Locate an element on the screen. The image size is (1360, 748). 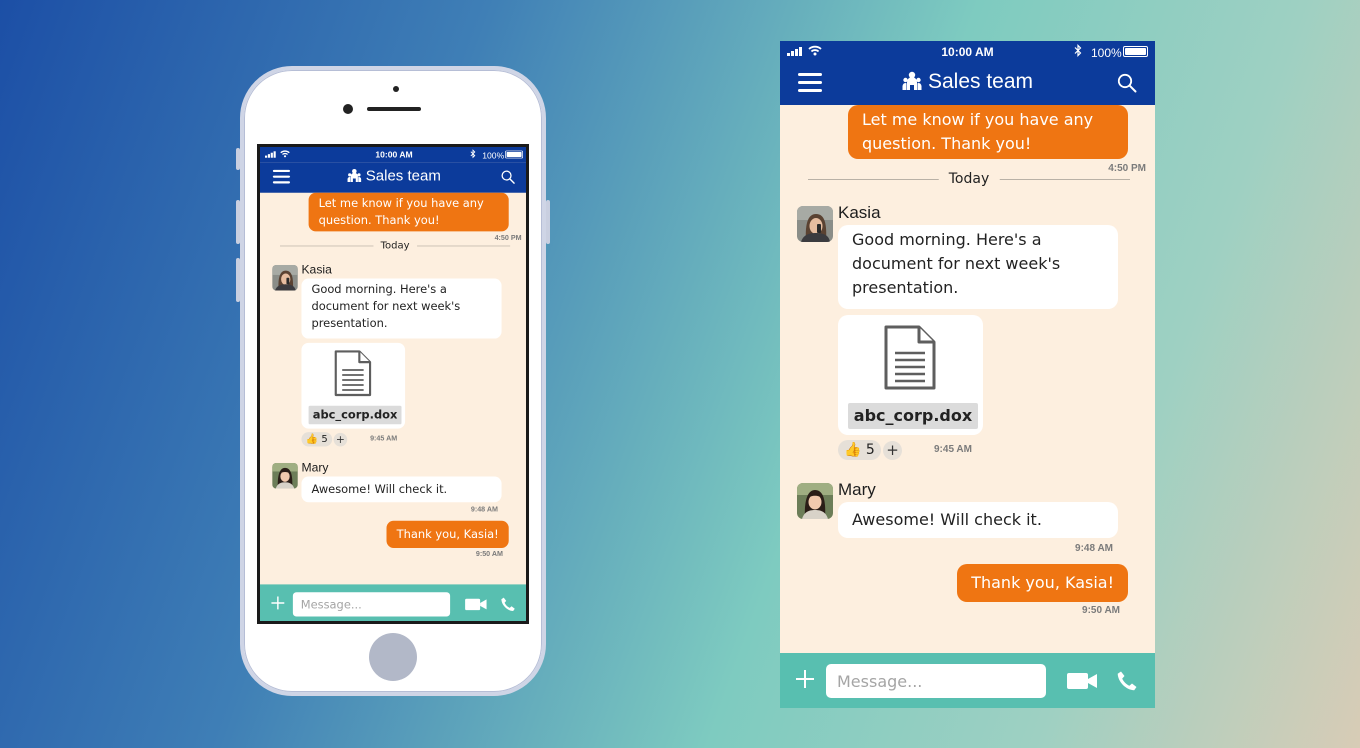
volume-down-button is located at coordinates (238, 280).